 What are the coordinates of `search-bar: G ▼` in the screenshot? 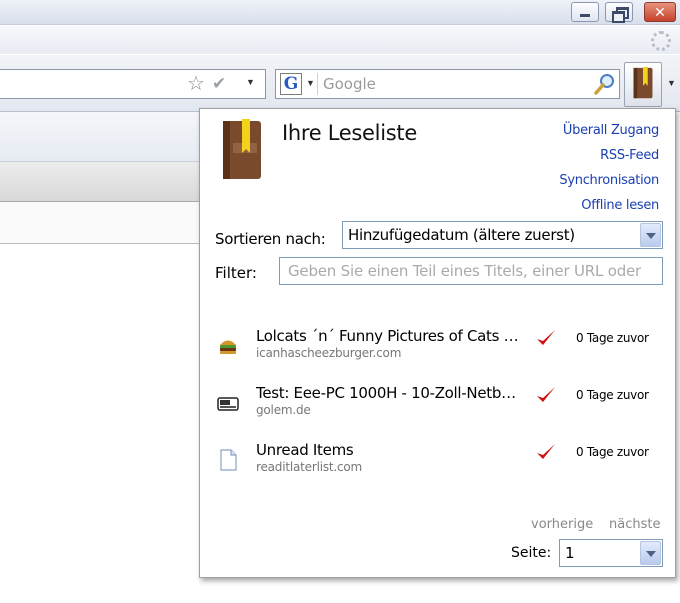 It's located at (447, 84).